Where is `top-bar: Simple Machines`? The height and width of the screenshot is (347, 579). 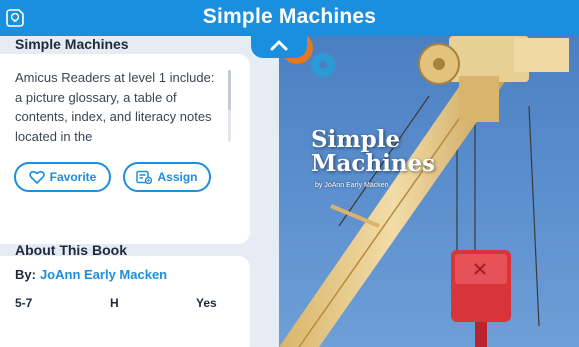
top-bar: Simple Machines is located at coordinates (289, 18).